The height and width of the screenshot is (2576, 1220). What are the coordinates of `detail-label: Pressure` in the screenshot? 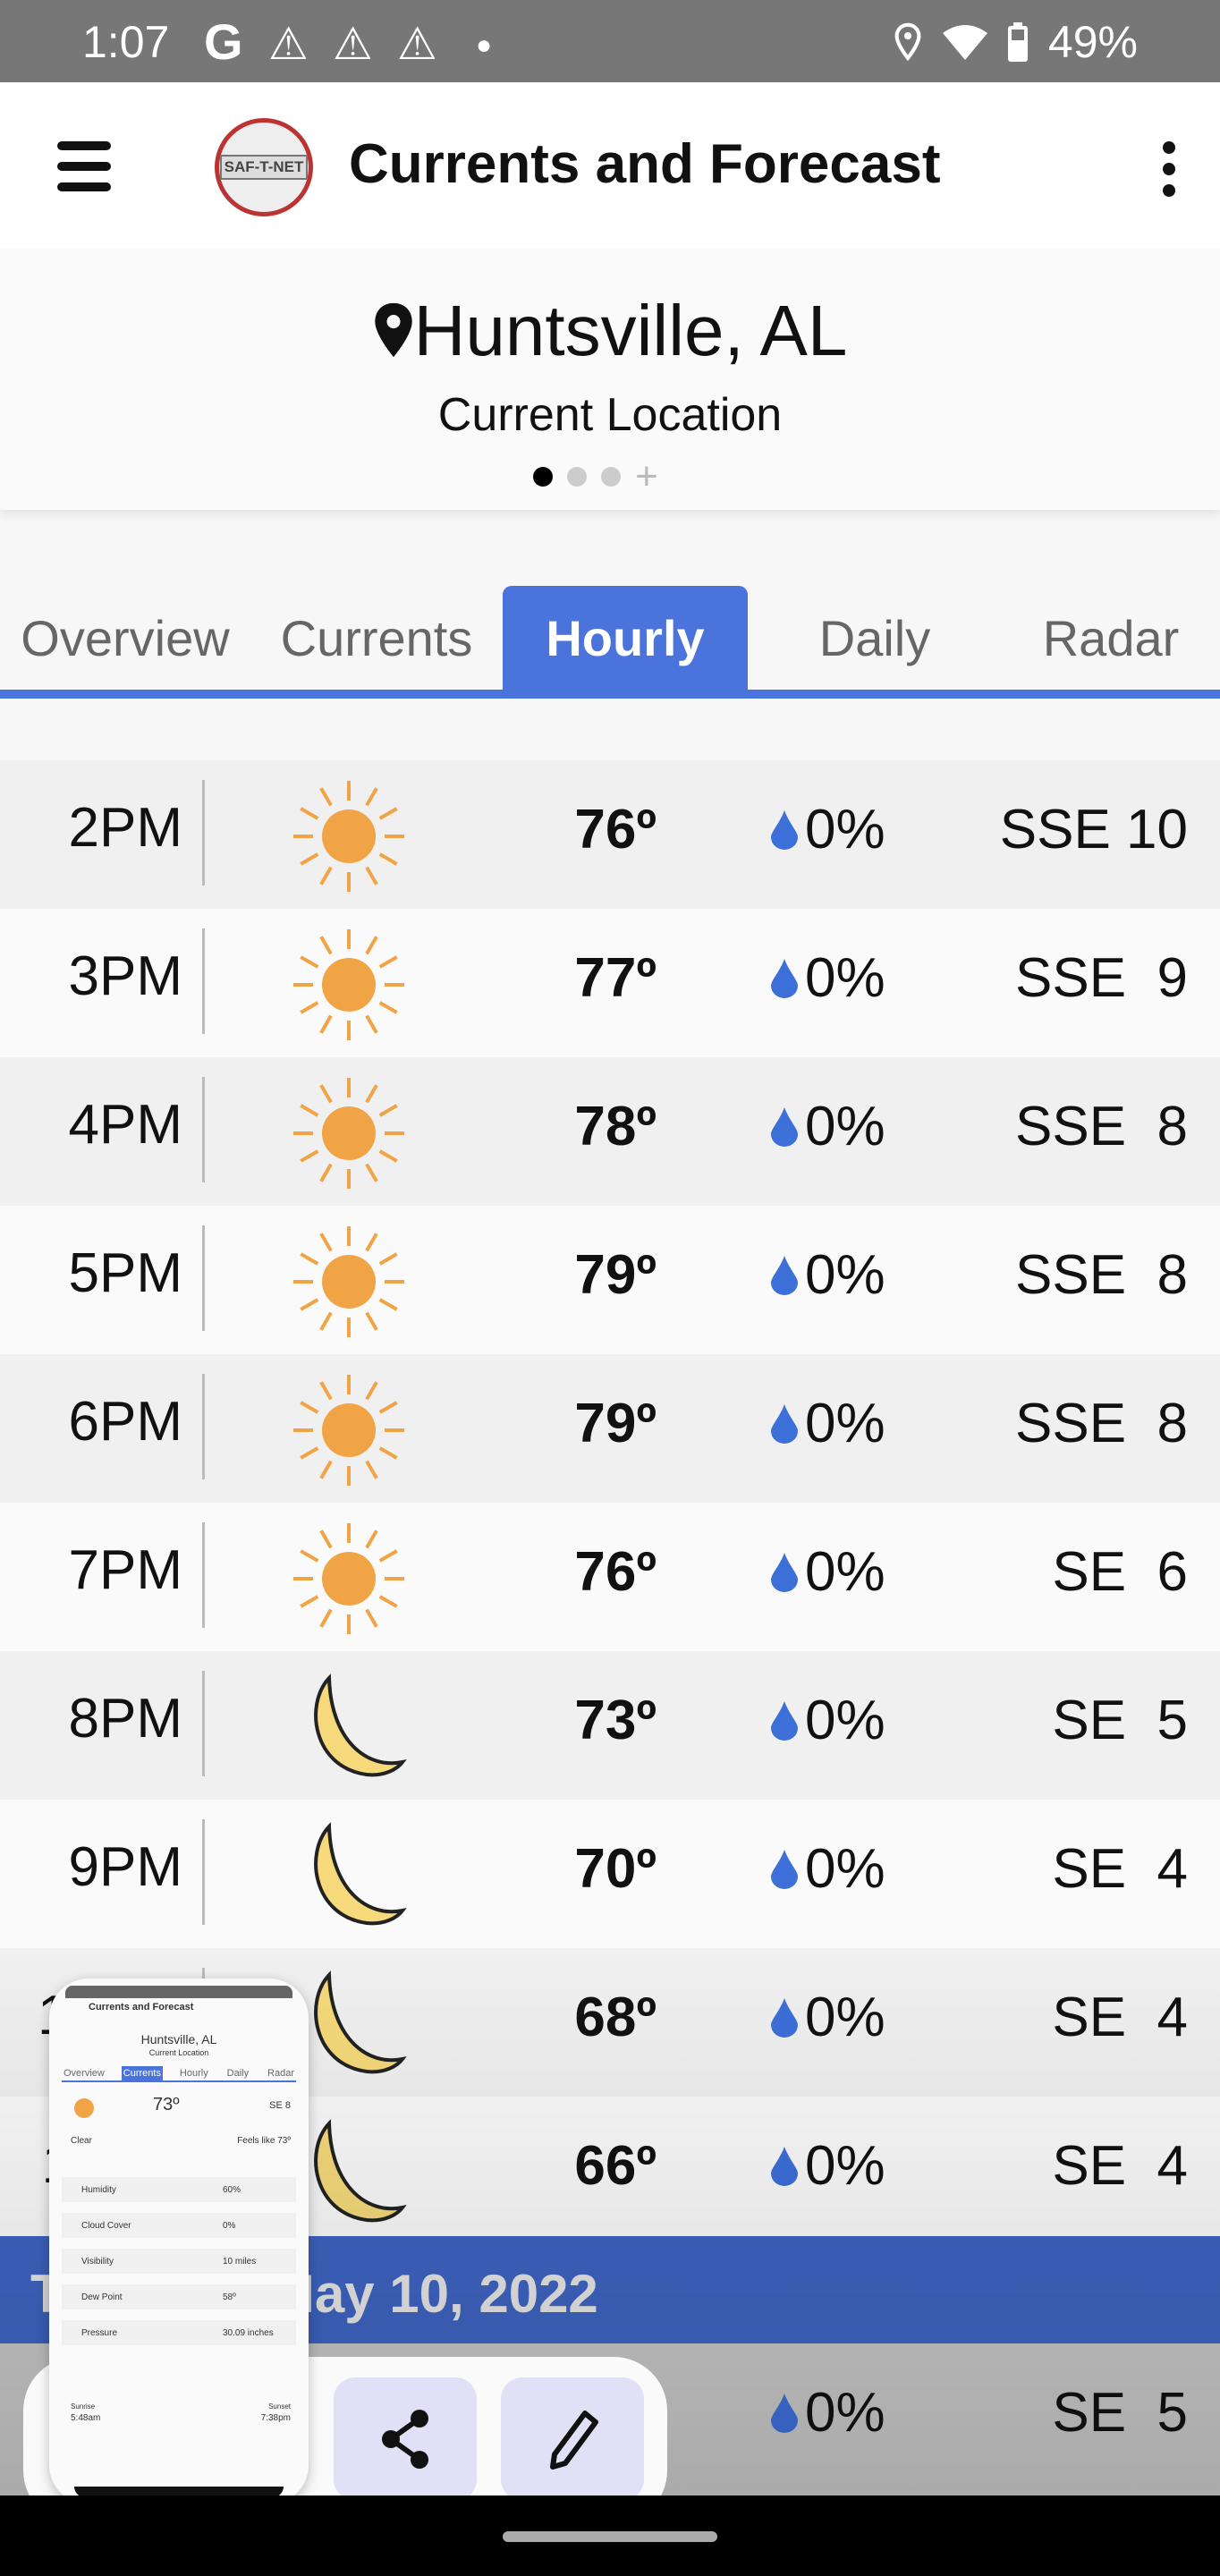 It's located at (100, 2332).